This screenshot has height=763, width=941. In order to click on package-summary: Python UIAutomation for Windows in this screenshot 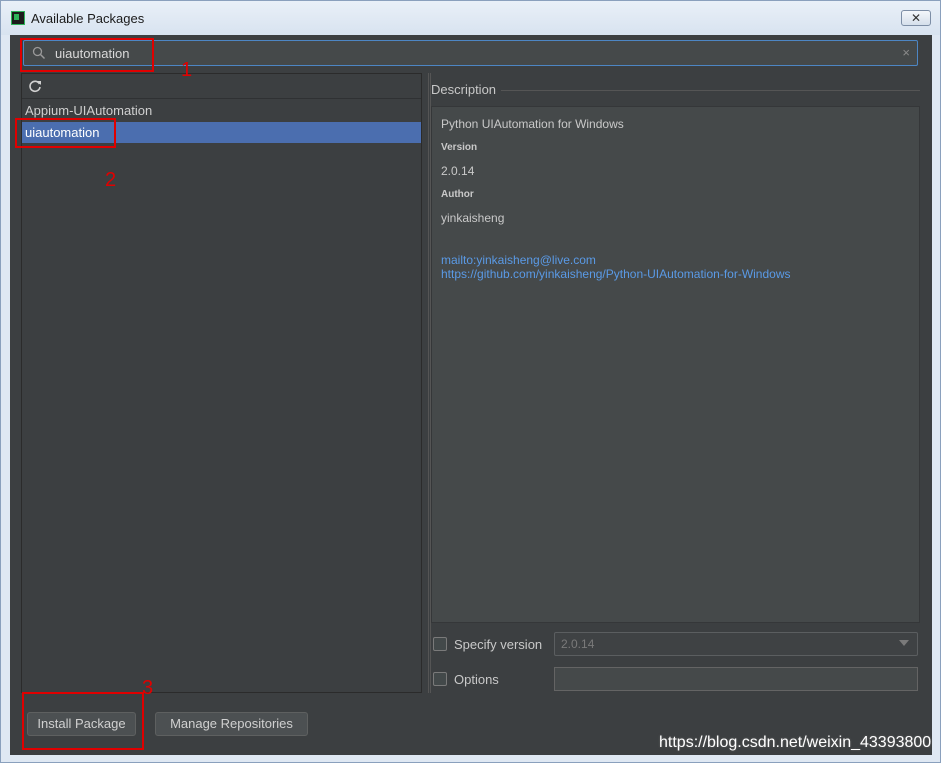, I will do `click(532, 124)`.